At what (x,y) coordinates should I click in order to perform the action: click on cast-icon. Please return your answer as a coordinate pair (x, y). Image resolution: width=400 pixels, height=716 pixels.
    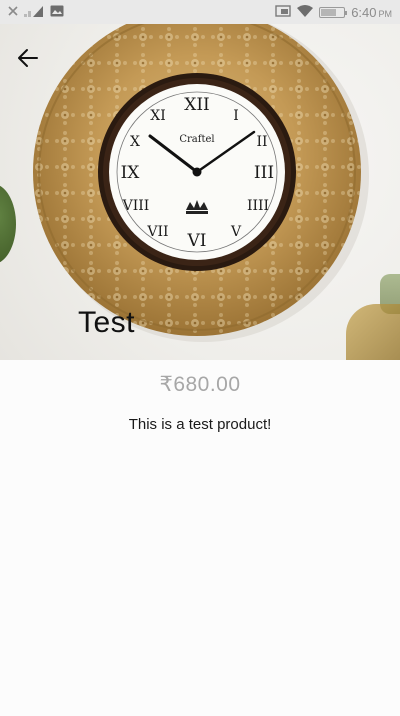
    Looking at the image, I should click on (283, 12).